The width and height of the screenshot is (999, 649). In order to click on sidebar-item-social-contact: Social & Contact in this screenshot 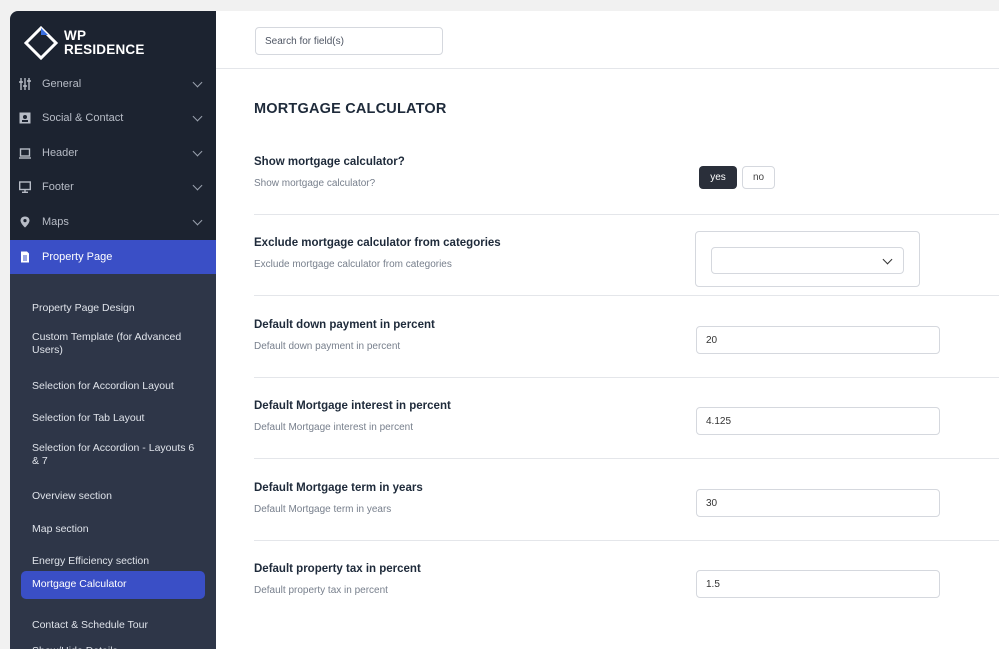, I will do `click(113, 118)`.